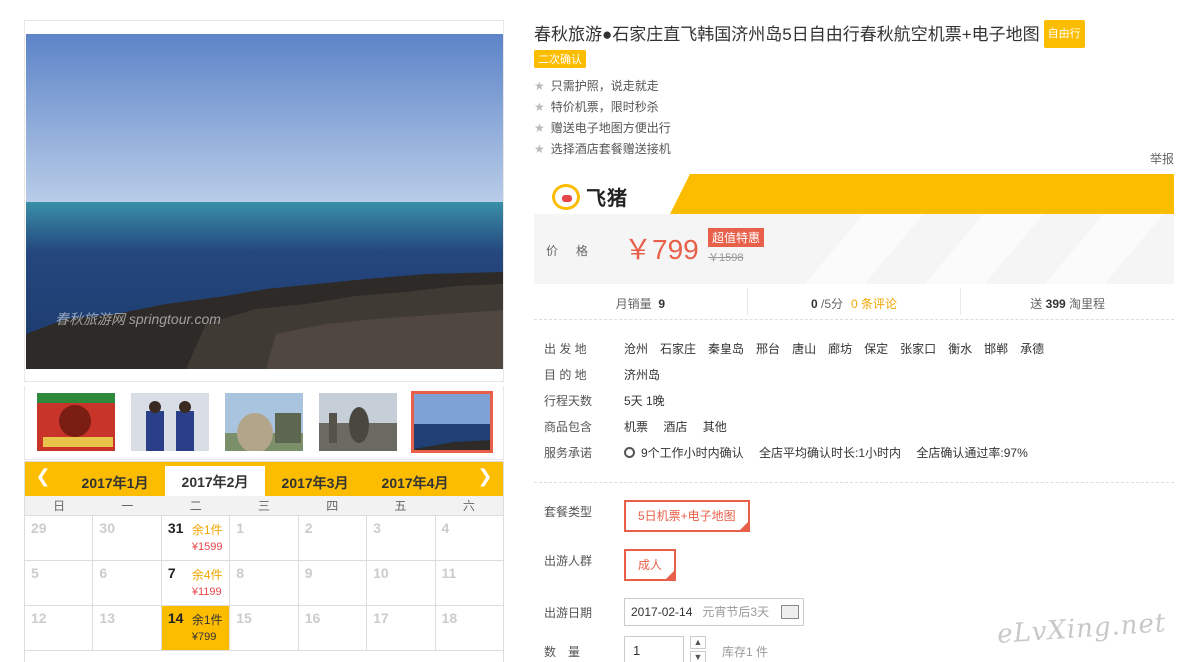  Describe the element at coordinates (332, 506) in the screenshot. I see `weekday: 四` at that location.